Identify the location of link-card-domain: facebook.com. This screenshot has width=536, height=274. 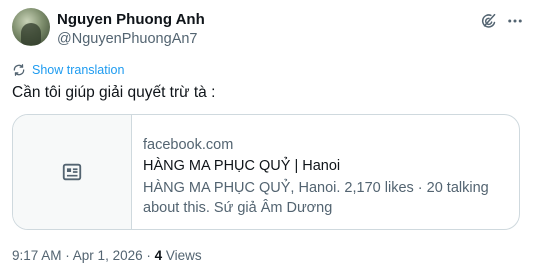
(188, 145).